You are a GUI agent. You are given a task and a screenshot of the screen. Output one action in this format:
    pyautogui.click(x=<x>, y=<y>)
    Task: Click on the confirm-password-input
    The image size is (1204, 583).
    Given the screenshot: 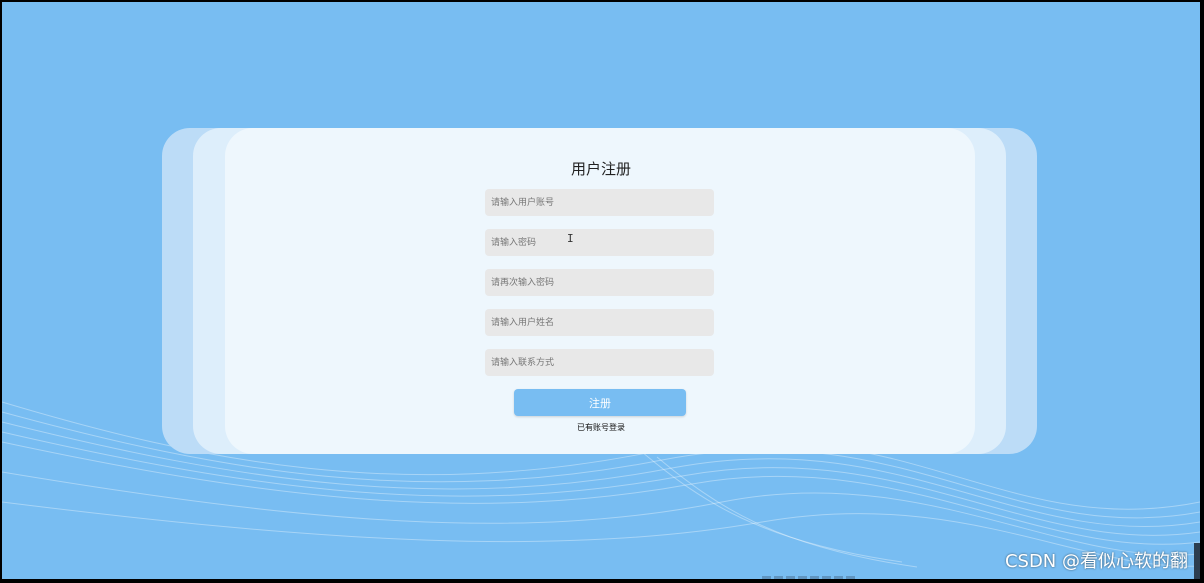 What is the action you would take?
    pyautogui.click(x=599, y=282)
    